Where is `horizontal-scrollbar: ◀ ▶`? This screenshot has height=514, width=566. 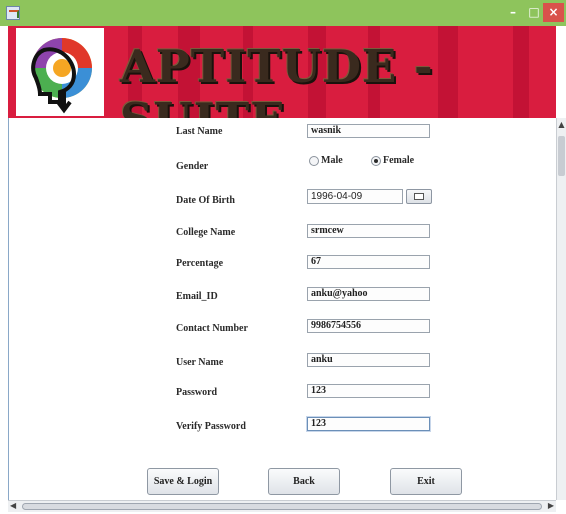
horizontal-scrollbar: ◀ ▶ is located at coordinates (282, 506).